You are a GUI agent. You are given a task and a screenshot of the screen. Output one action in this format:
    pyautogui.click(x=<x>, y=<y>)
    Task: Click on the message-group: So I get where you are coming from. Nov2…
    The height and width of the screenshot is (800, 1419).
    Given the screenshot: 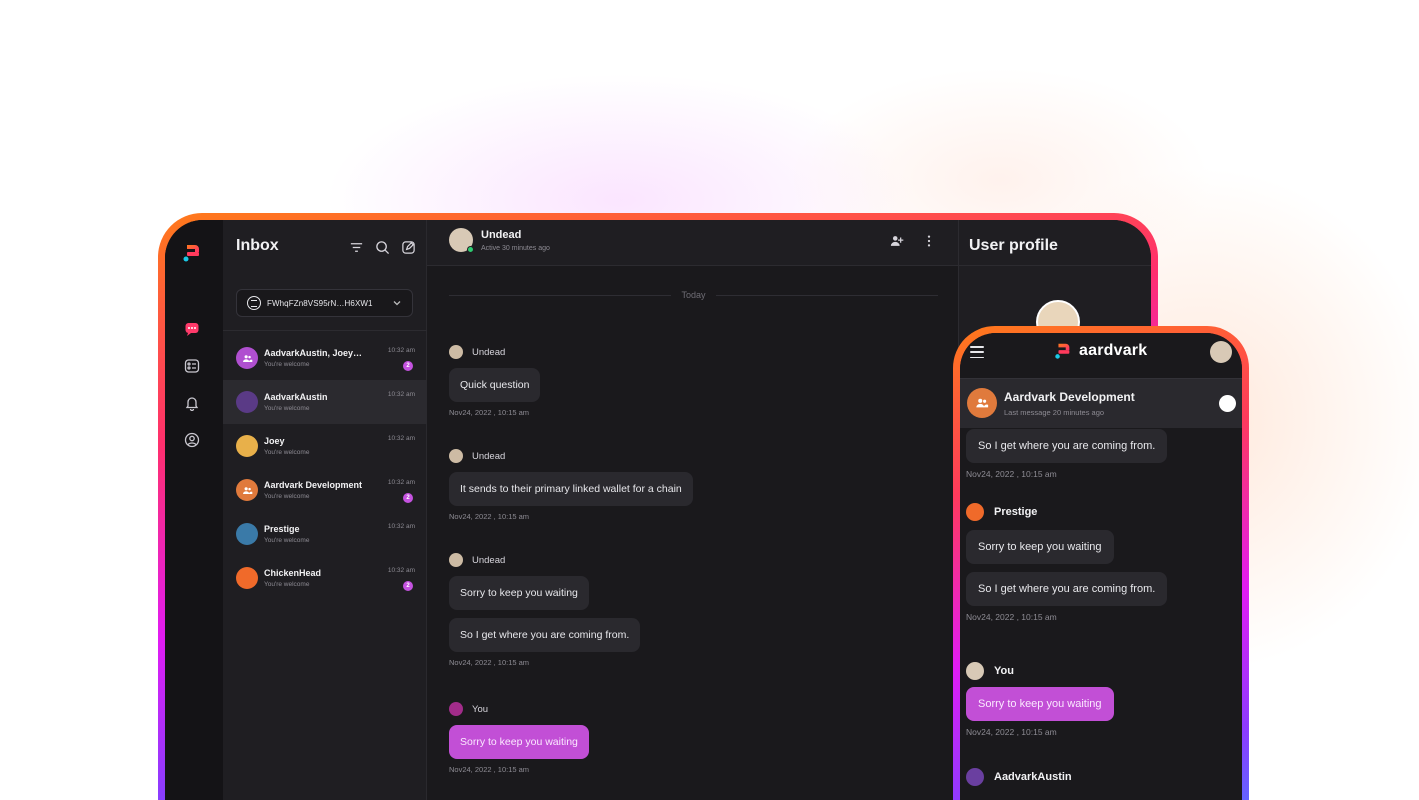 What is the action you would take?
    pyautogui.click(x=1067, y=454)
    